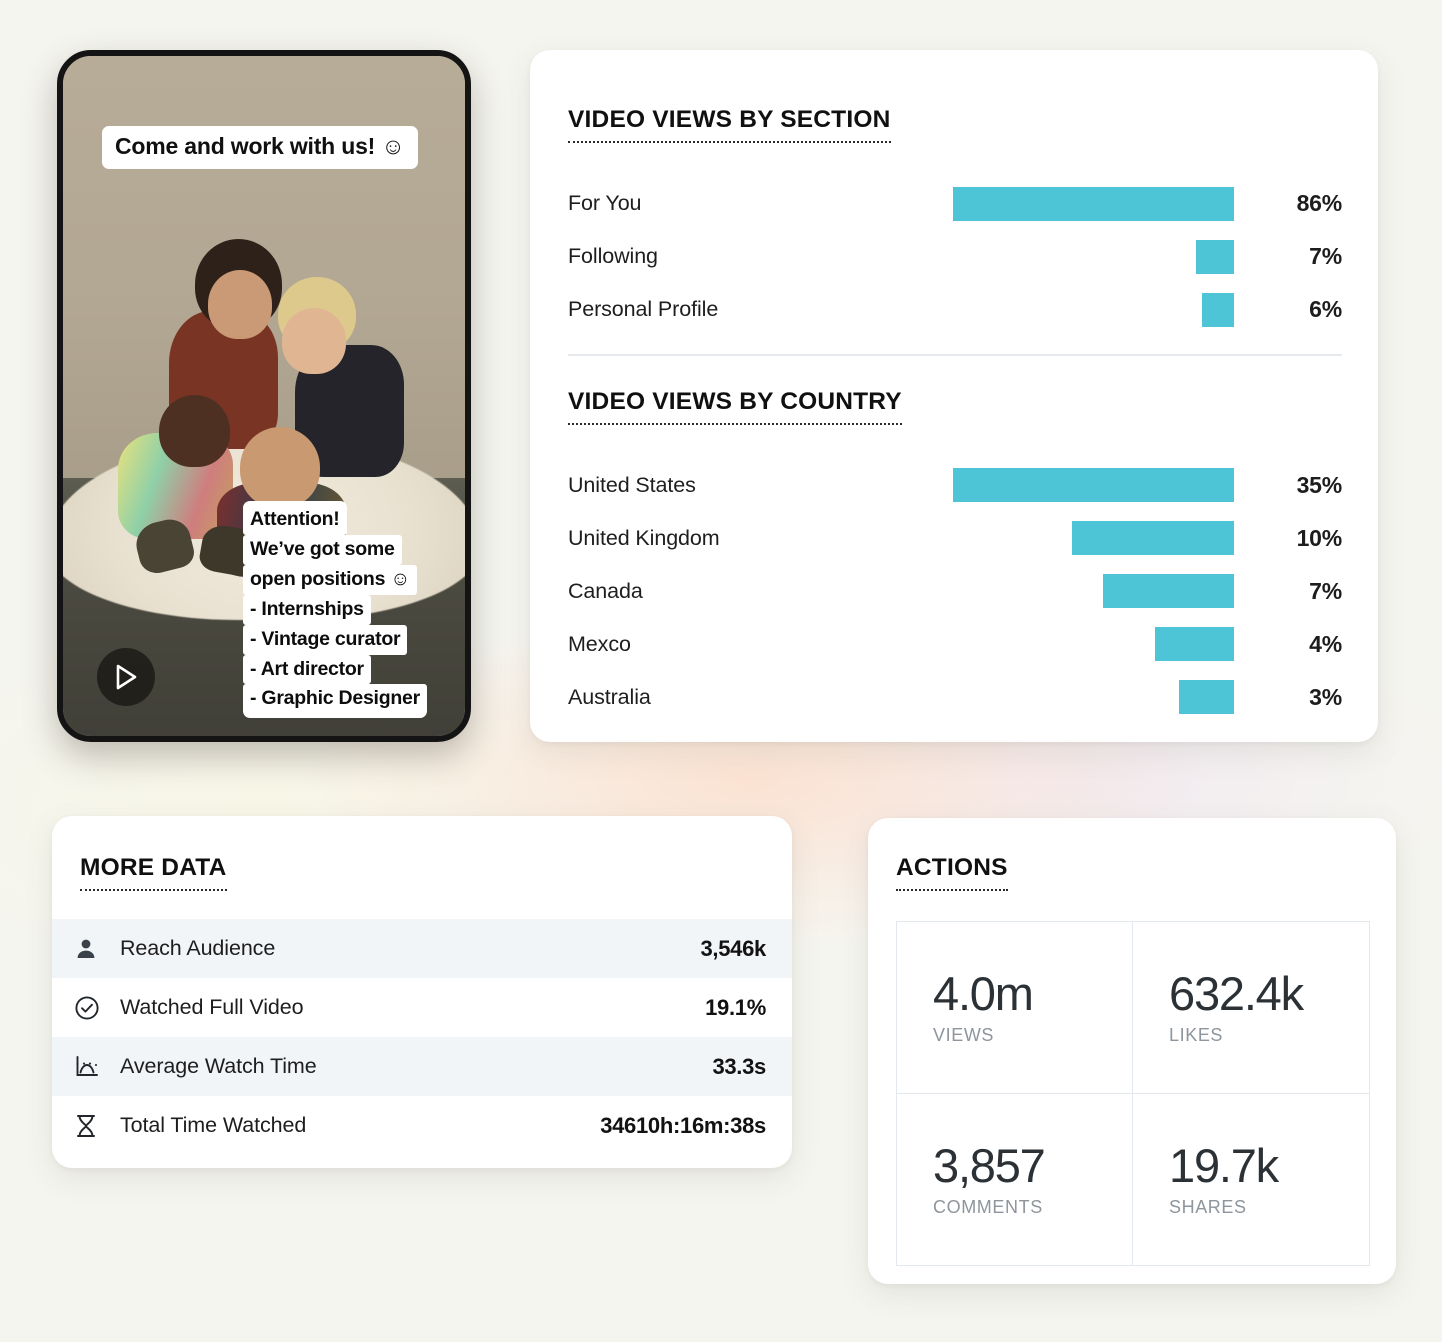 Image resolution: width=1442 pixels, height=1342 pixels. I want to click on play-button, so click(126, 677).